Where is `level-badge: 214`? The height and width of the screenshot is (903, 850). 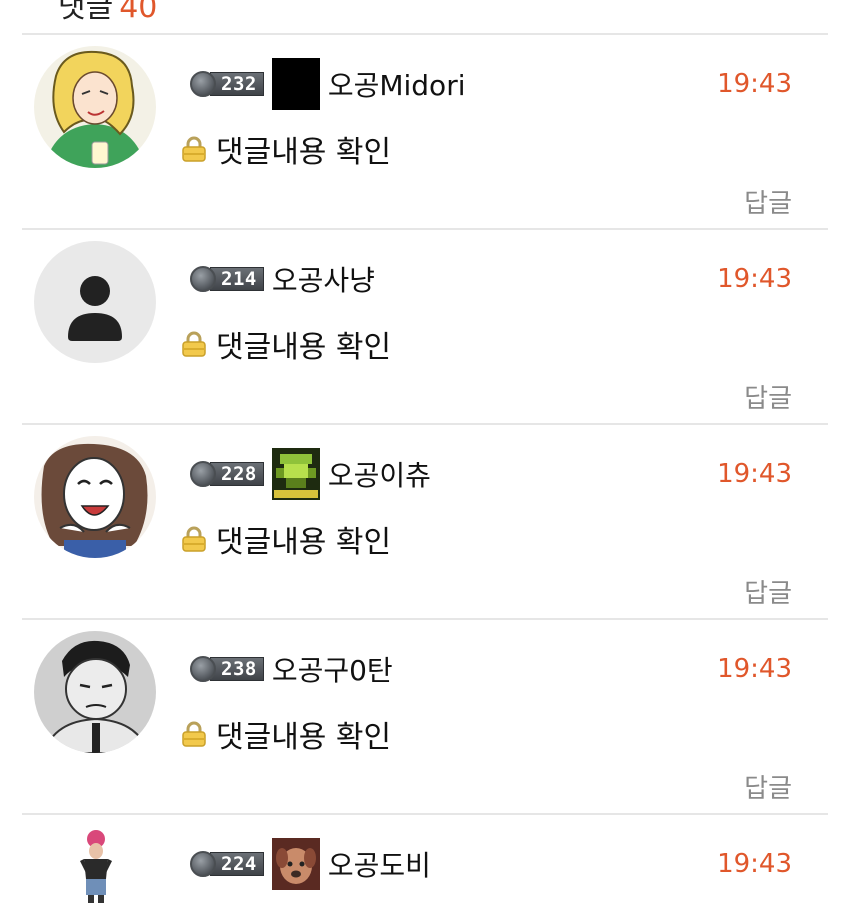
level-badge: 214 is located at coordinates (227, 279).